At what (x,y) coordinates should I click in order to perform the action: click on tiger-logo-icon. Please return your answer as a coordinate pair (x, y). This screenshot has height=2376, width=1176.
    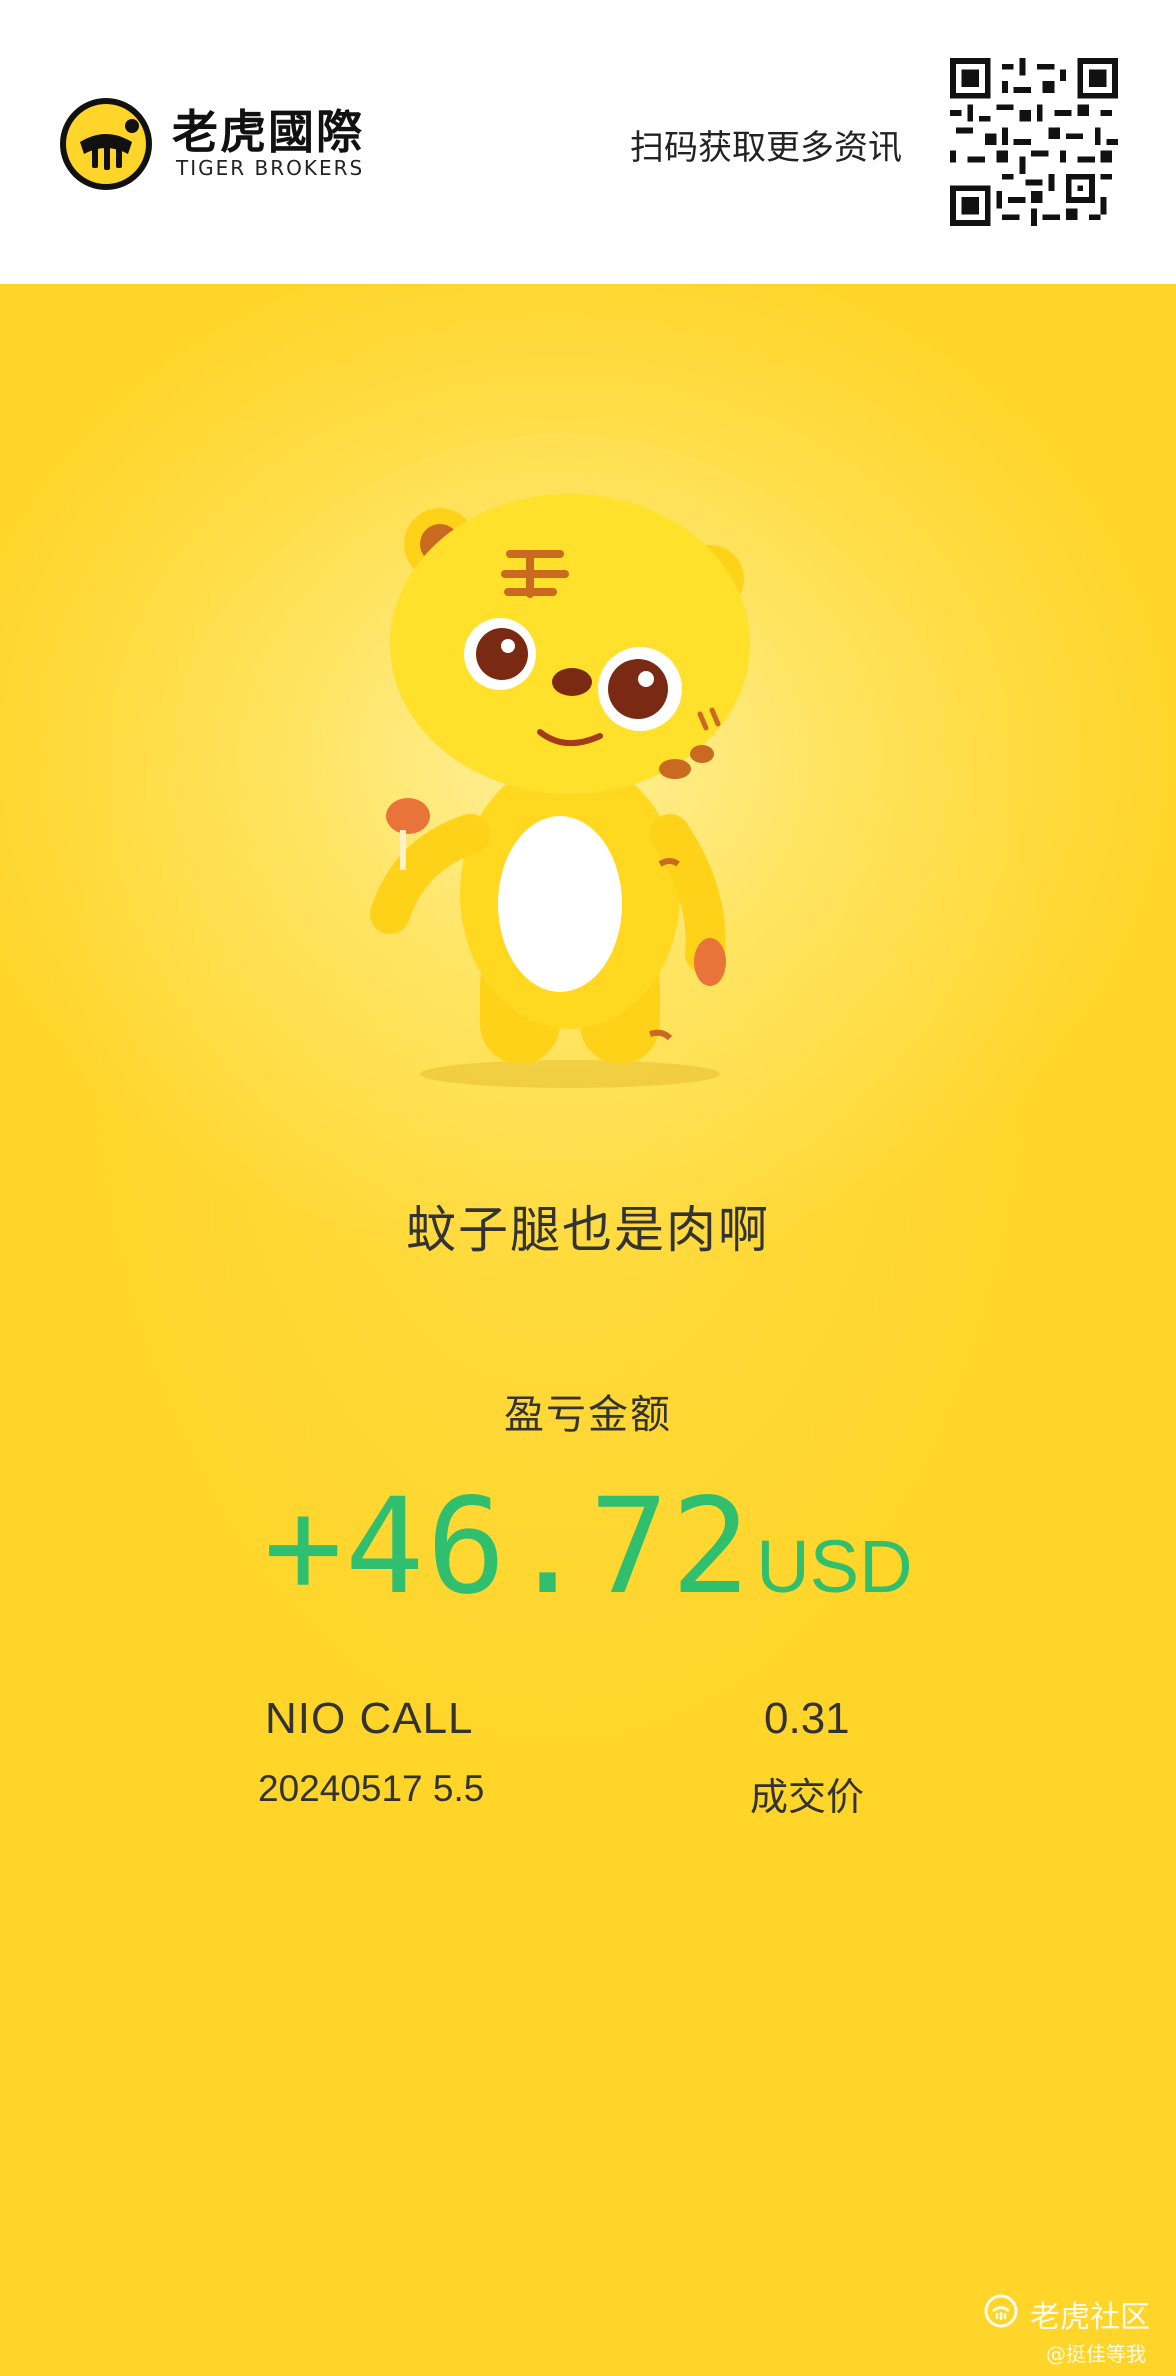
    Looking at the image, I should click on (106, 144).